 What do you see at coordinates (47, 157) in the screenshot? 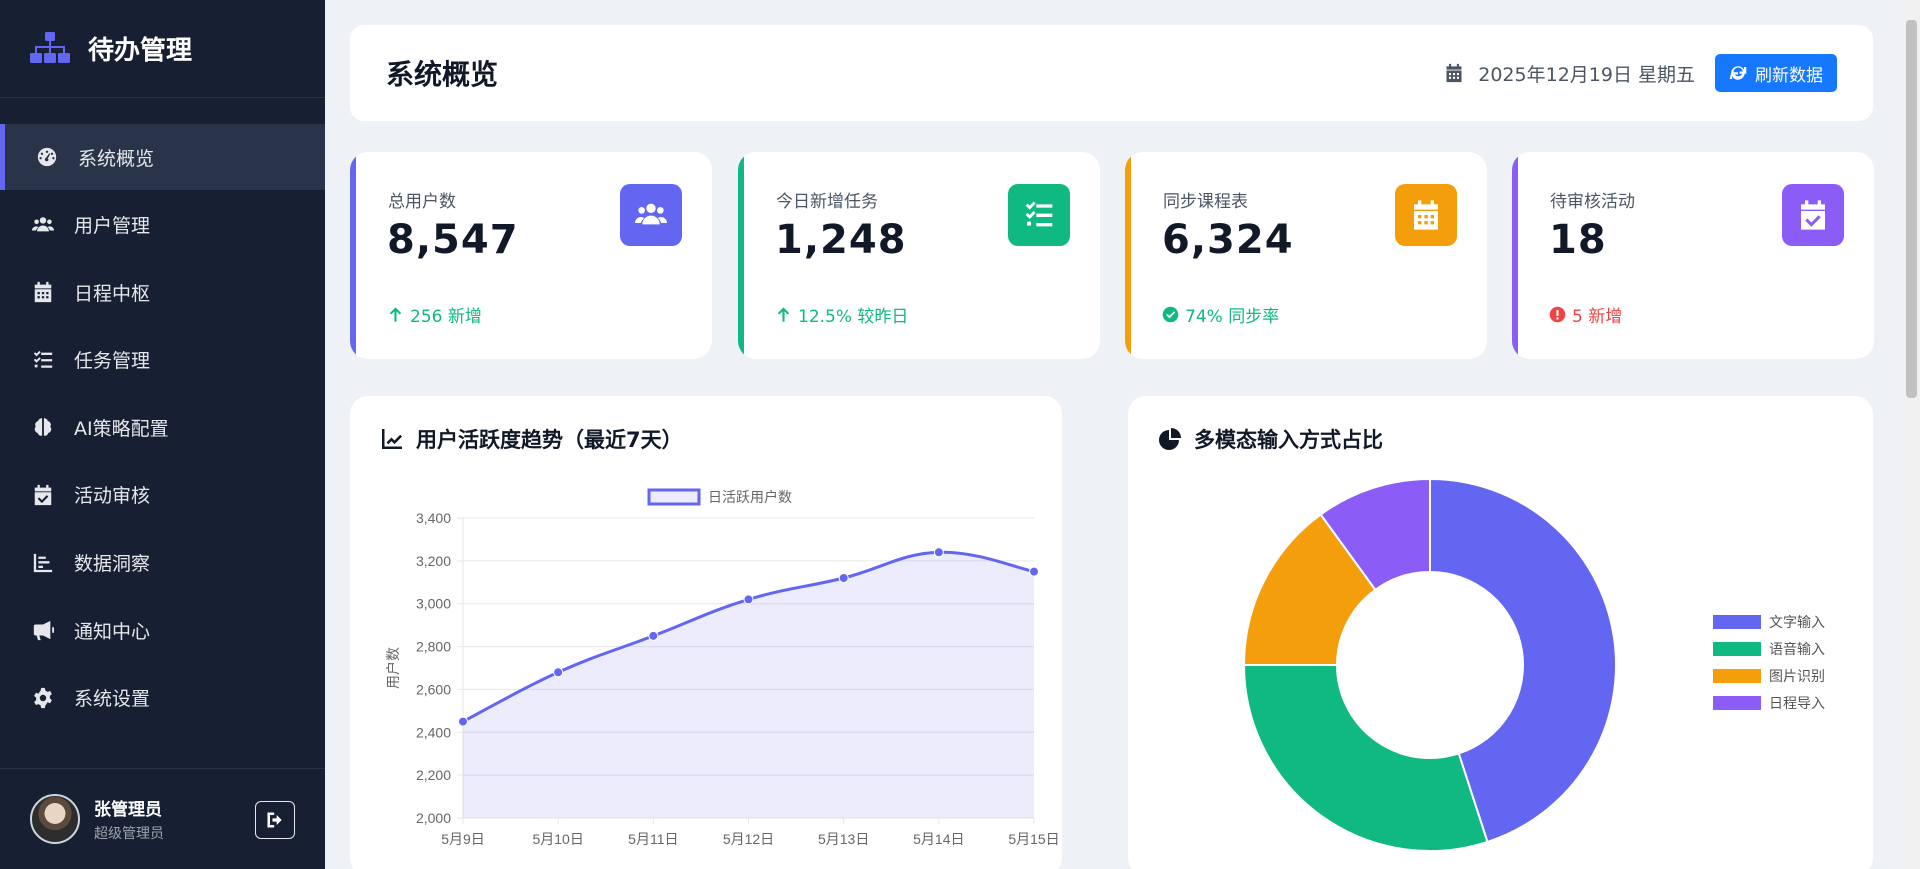
I see `dashboard-icon` at bounding box center [47, 157].